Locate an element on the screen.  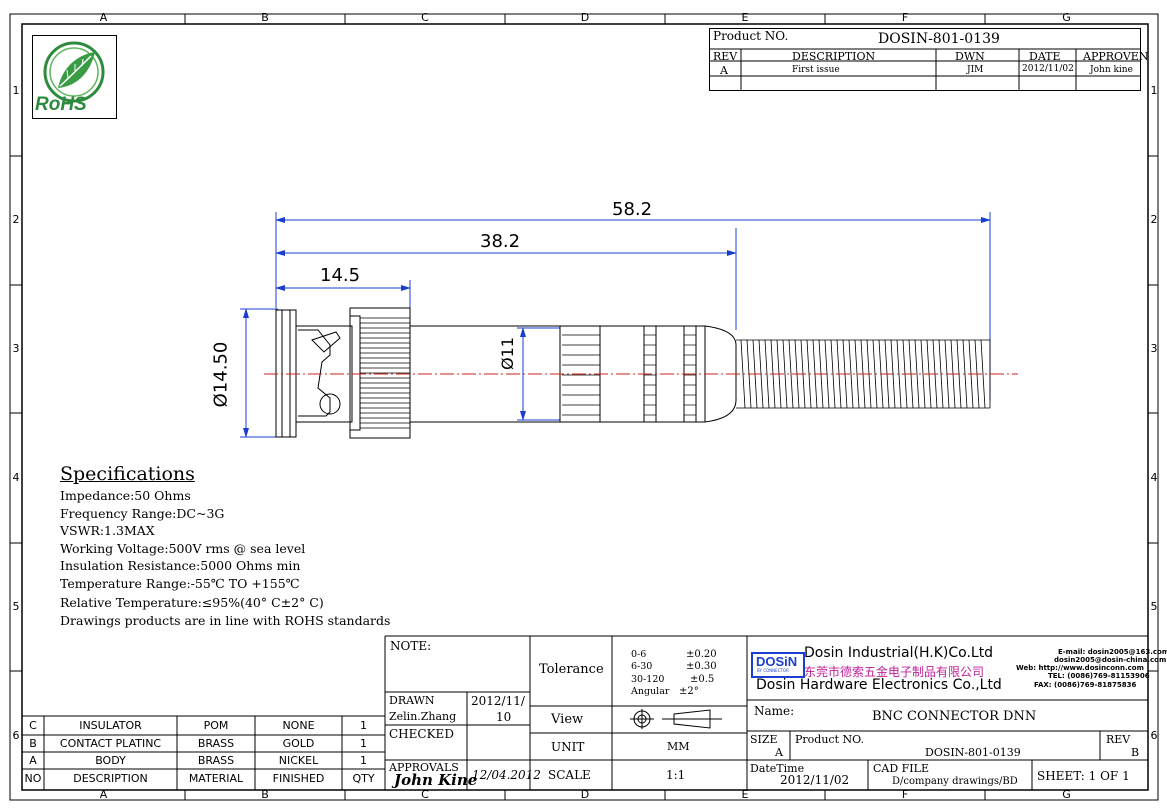
bom-header-finished: FINISHED is located at coordinates (298, 778).